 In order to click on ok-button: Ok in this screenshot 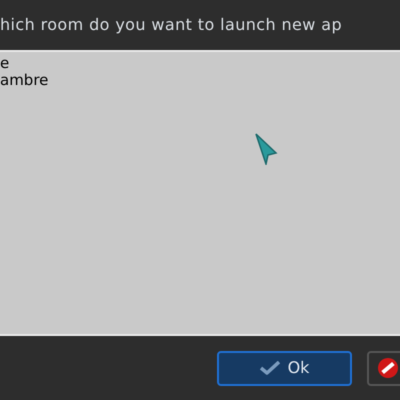, I will do `click(284, 368)`.